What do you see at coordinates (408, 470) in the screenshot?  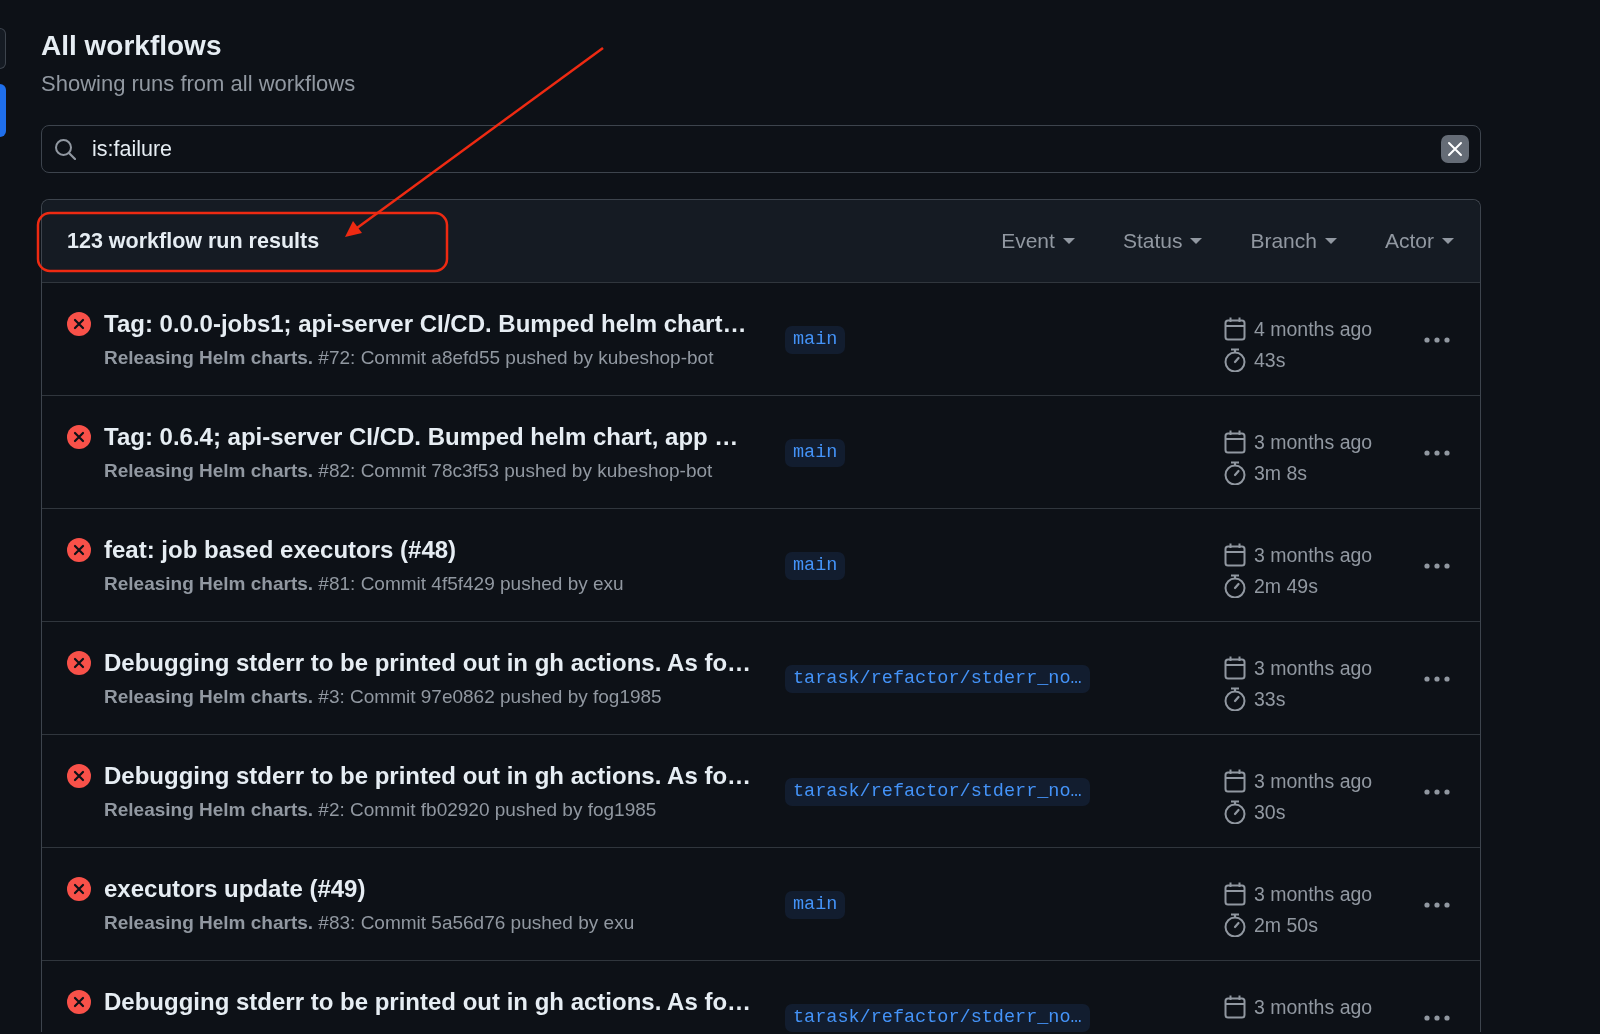 I see `run-details: Releasing Helm charts. #82: Commit 78c3f53 pushed by kubeshop-bot` at bounding box center [408, 470].